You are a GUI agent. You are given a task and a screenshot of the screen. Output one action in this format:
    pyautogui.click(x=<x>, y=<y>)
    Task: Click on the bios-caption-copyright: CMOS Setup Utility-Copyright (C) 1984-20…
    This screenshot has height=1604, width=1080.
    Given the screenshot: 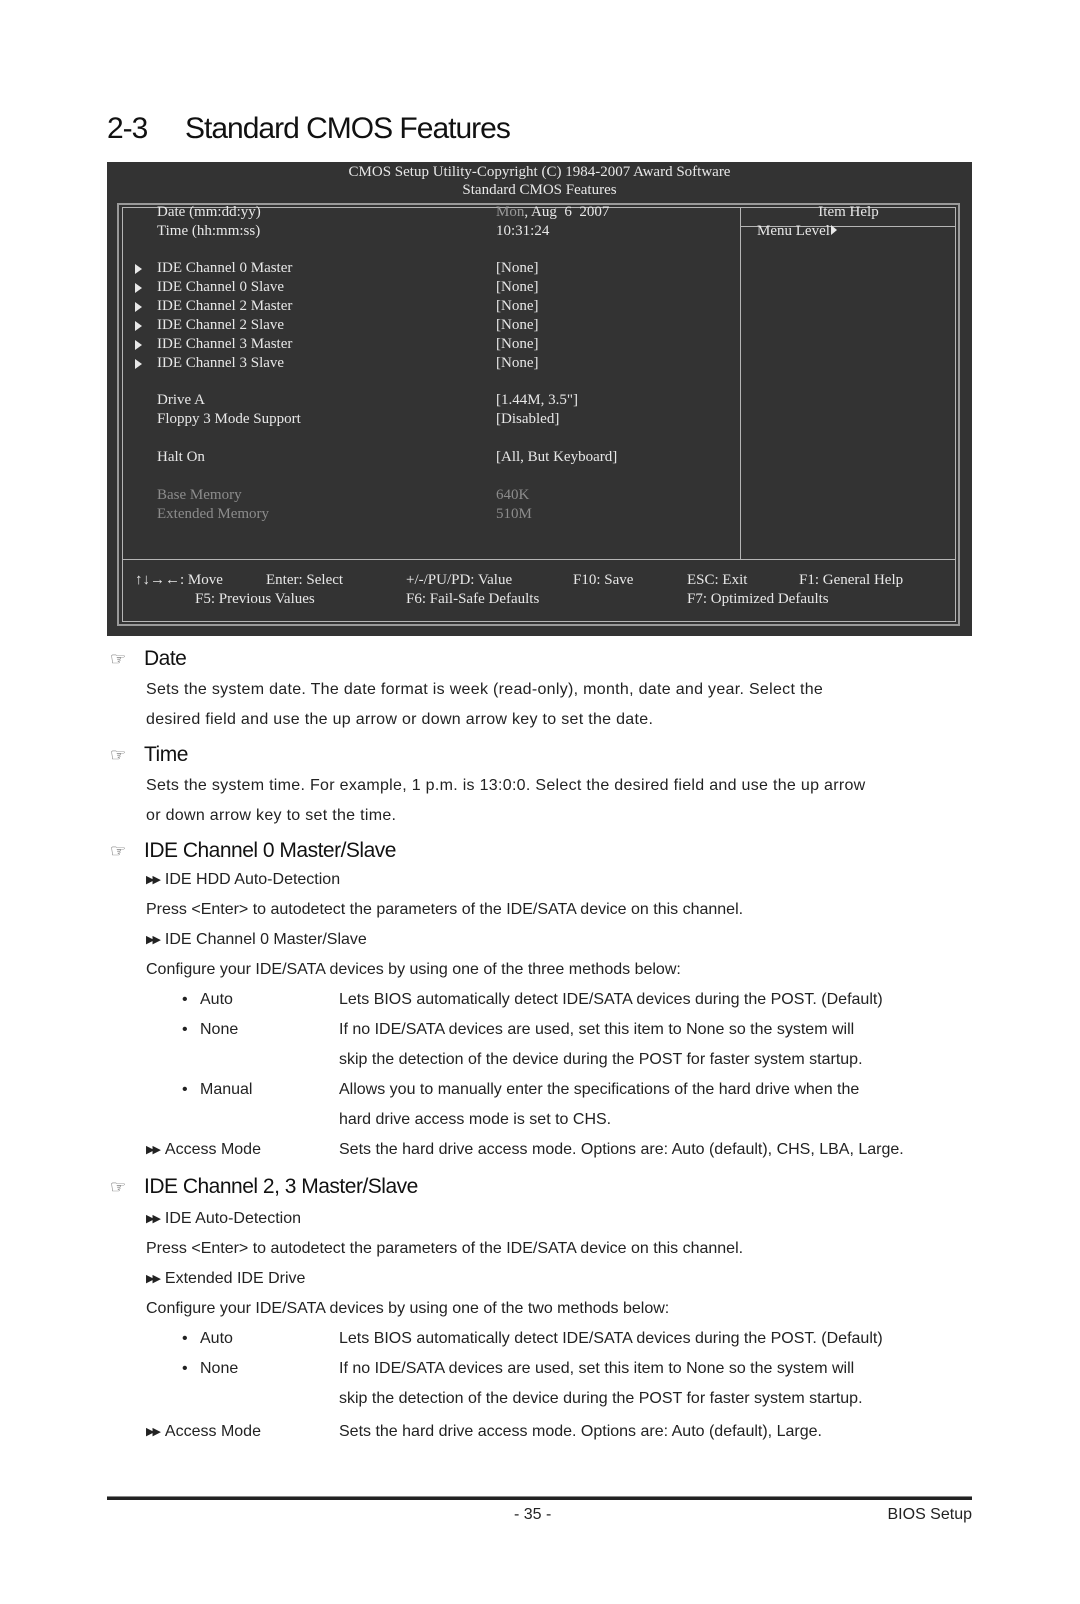 What is the action you would take?
    pyautogui.click(x=539, y=172)
    